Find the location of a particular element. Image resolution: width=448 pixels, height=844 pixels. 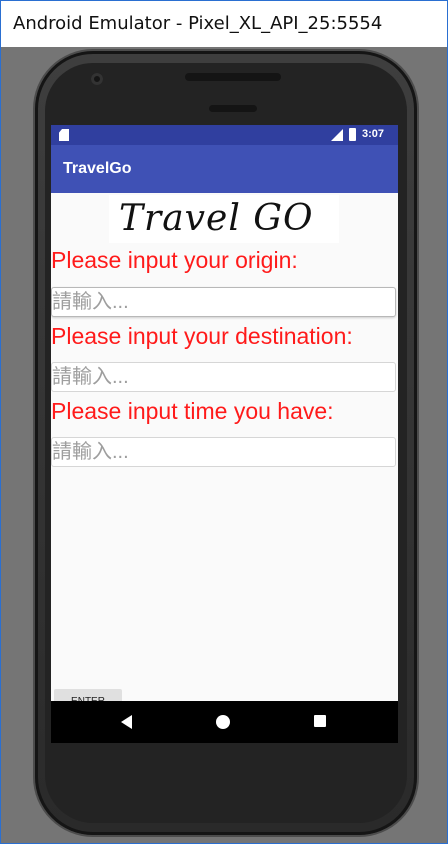

logo-text: Travel GO is located at coordinates (216, 218).